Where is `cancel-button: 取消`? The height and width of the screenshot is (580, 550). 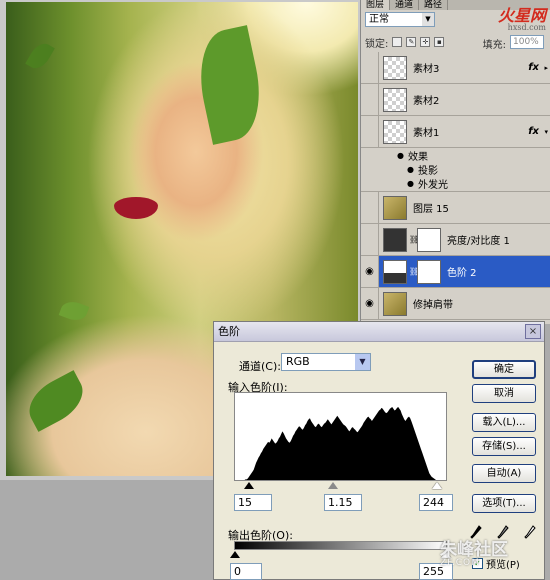
cancel-button: 取消 is located at coordinates (504, 393).